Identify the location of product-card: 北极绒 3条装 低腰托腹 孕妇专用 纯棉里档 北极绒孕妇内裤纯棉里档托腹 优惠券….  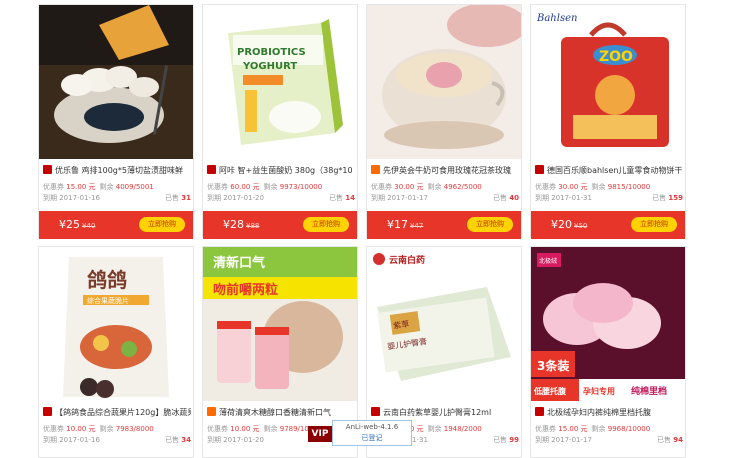
(608, 352).